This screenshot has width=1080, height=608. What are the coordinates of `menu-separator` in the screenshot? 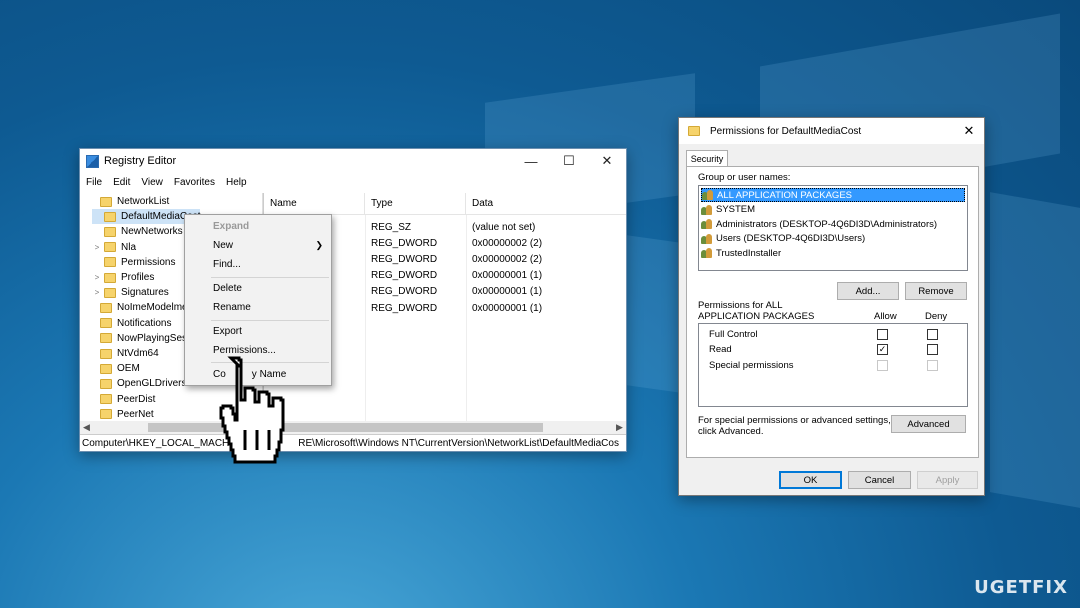 It's located at (270, 277).